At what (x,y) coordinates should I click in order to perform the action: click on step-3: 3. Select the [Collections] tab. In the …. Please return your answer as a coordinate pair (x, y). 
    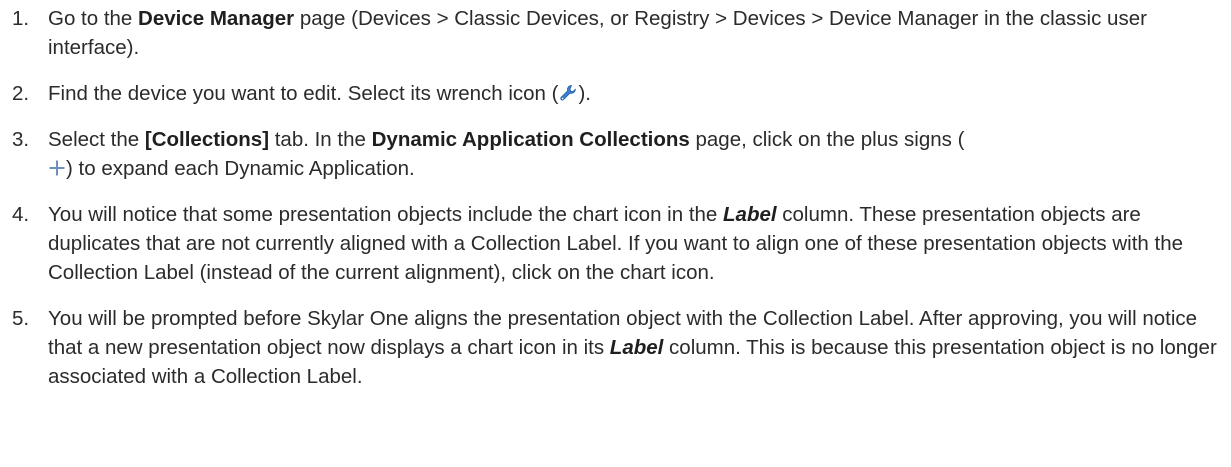
    Looking at the image, I should click on (615, 154).